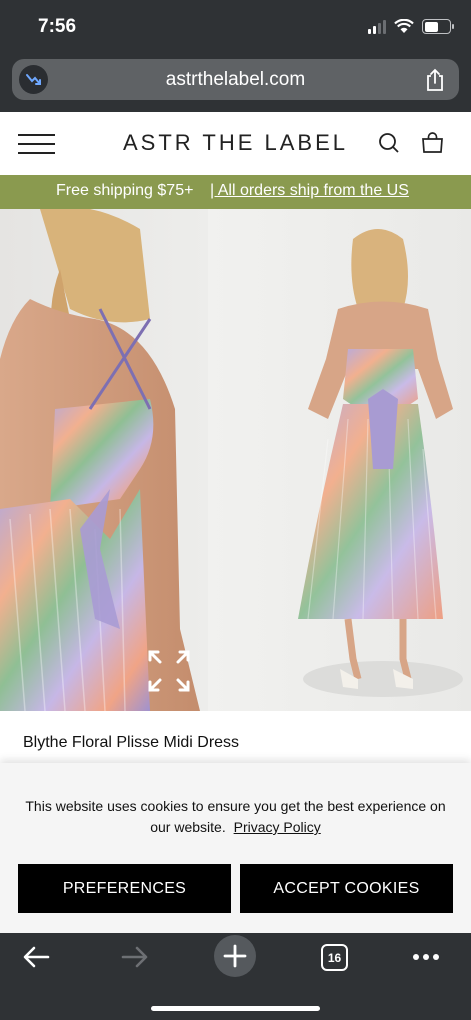 The height and width of the screenshot is (1020, 471). Describe the element at coordinates (309, 191) in the screenshot. I see `promo-origin-link: | All orders ship from the US` at that location.